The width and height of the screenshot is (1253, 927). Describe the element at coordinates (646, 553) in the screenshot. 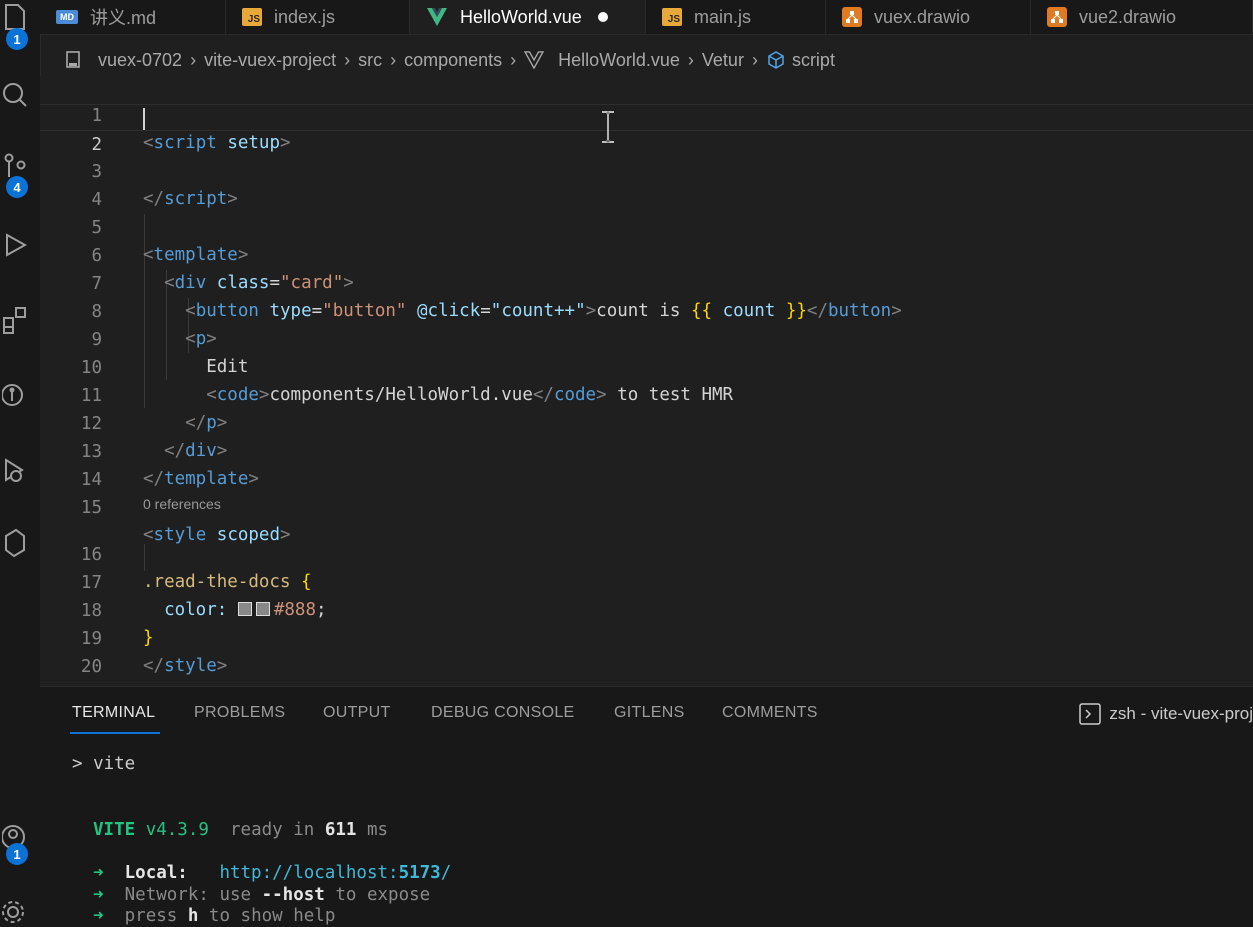

I see `code-line: 16 .read-the-docs {` at that location.